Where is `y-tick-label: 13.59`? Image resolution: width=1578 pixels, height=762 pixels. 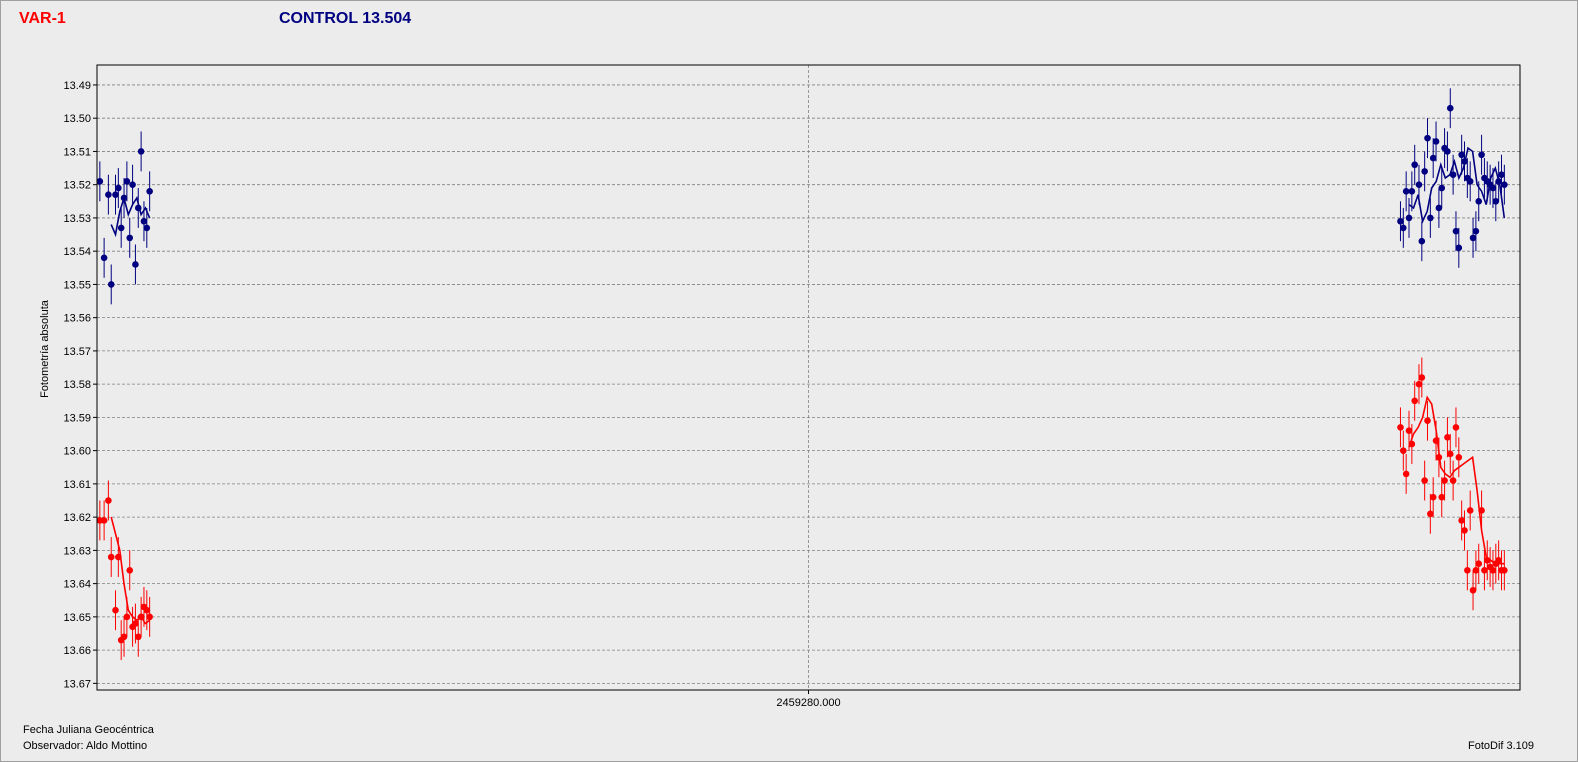 y-tick-label: 13.59 is located at coordinates (77, 418).